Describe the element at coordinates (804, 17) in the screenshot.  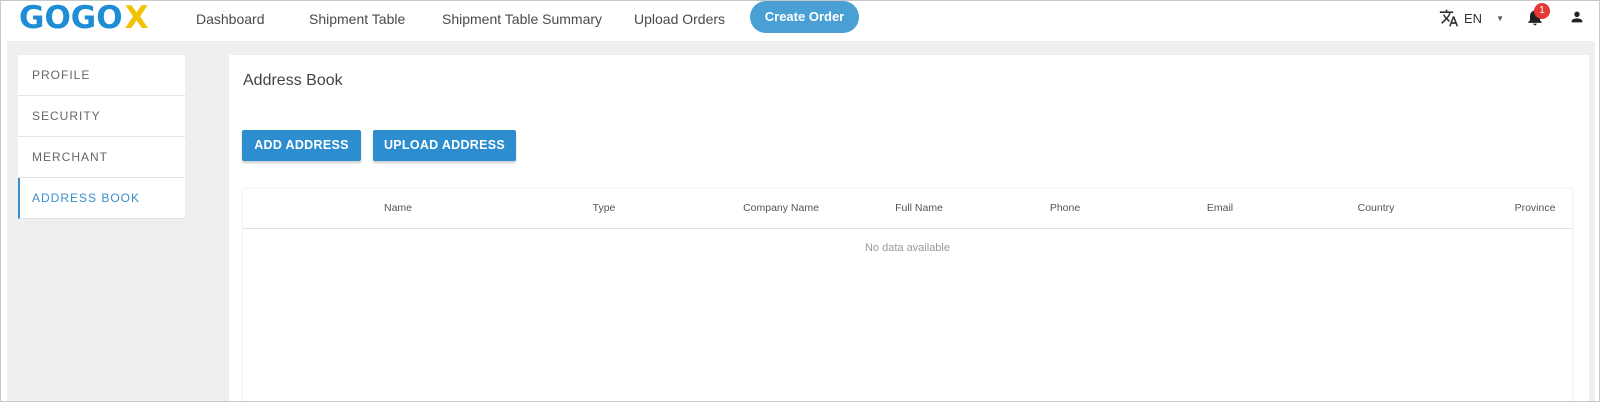
I see `create-order-button: Create Order` at that location.